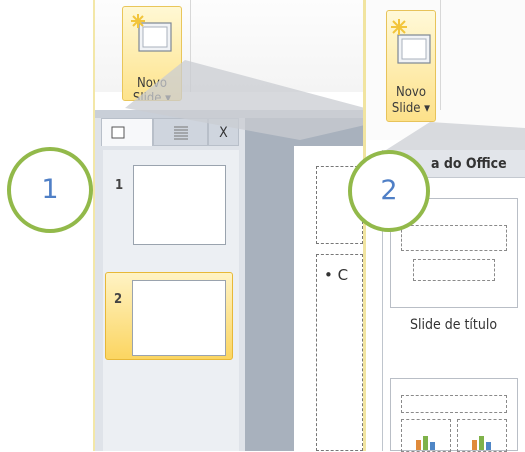 The height and width of the screenshot is (452, 525). Describe the element at coordinates (454, 270) in the screenshot. I see `layout-subtitle-placeholder` at that location.